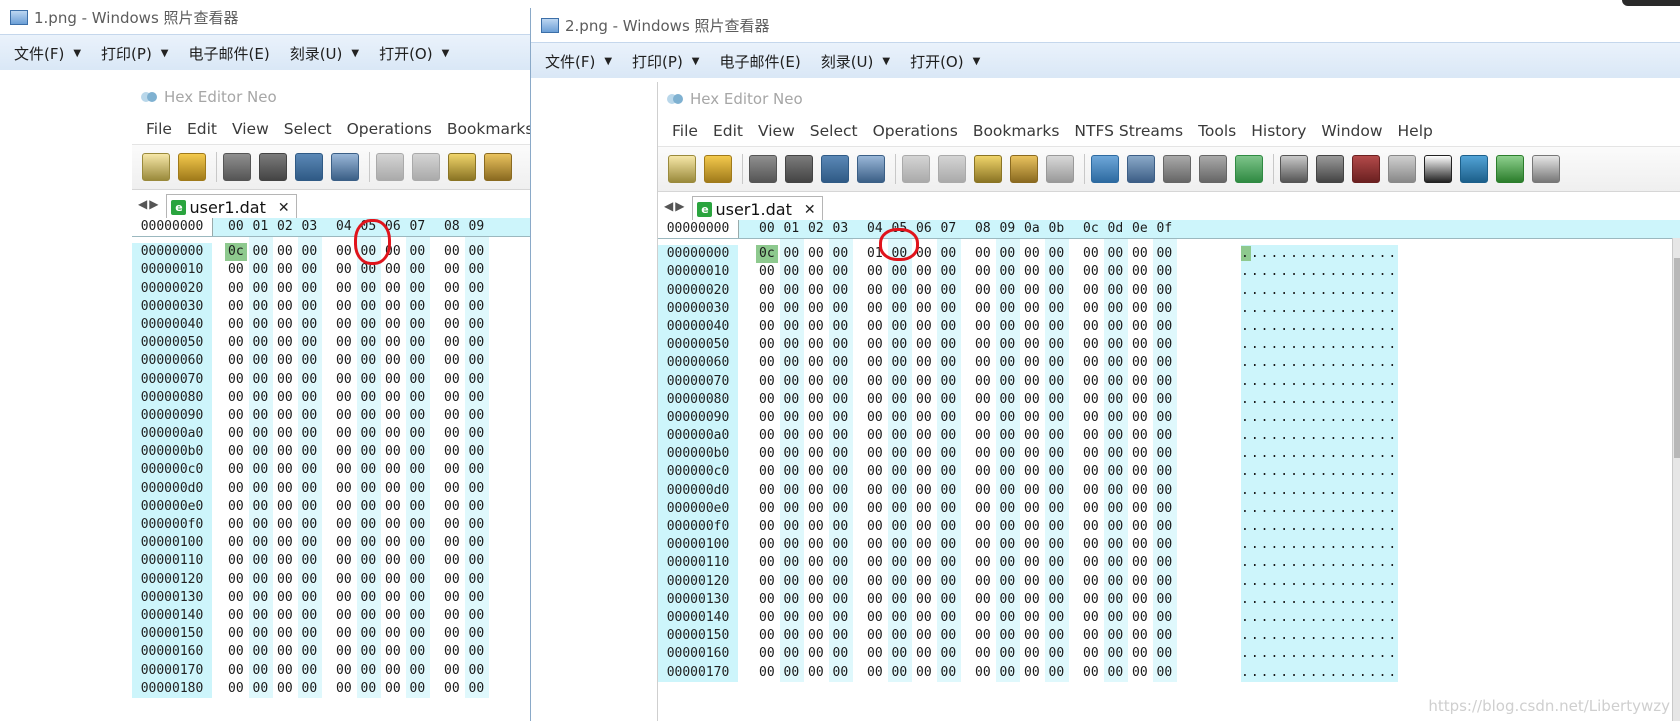 This screenshot has width=1680, height=721. Describe the element at coordinates (1677, 358) in the screenshot. I see `scrollbar-thumb` at that location.